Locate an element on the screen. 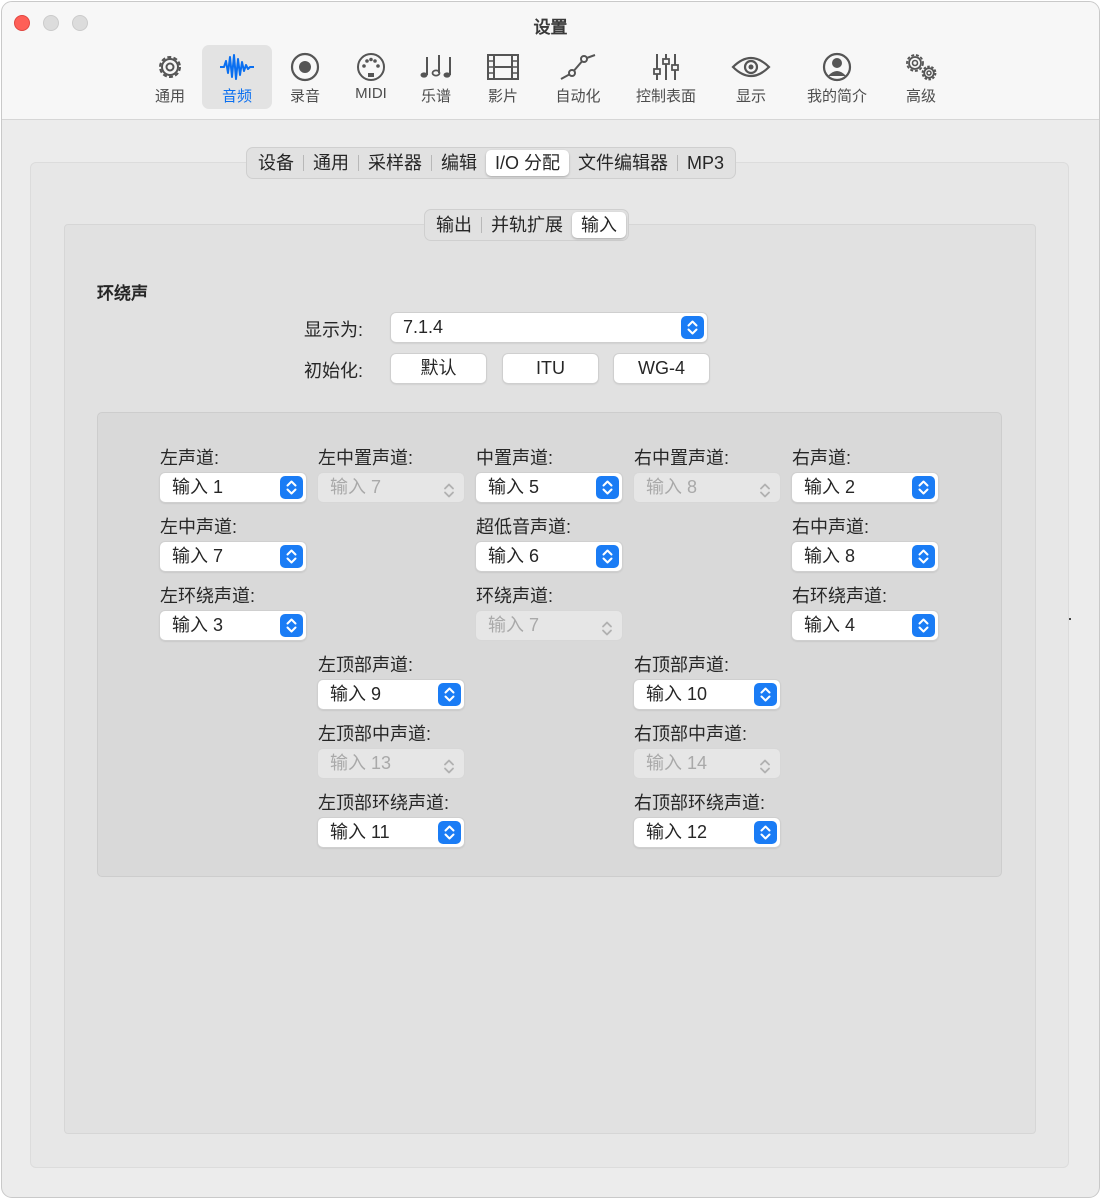 The image size is (1101, 1200). right-surround-channel-select: 输入 4 is located at coordinates (865, 625).